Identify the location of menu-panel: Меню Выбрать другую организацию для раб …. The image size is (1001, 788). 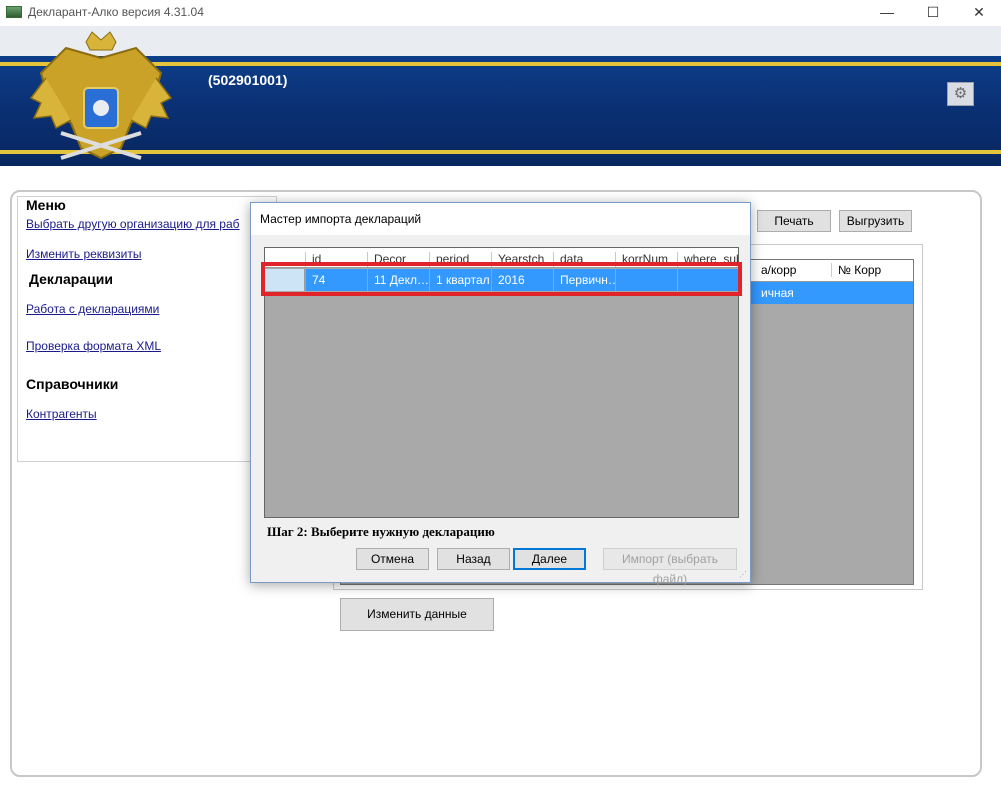
(147, 329).